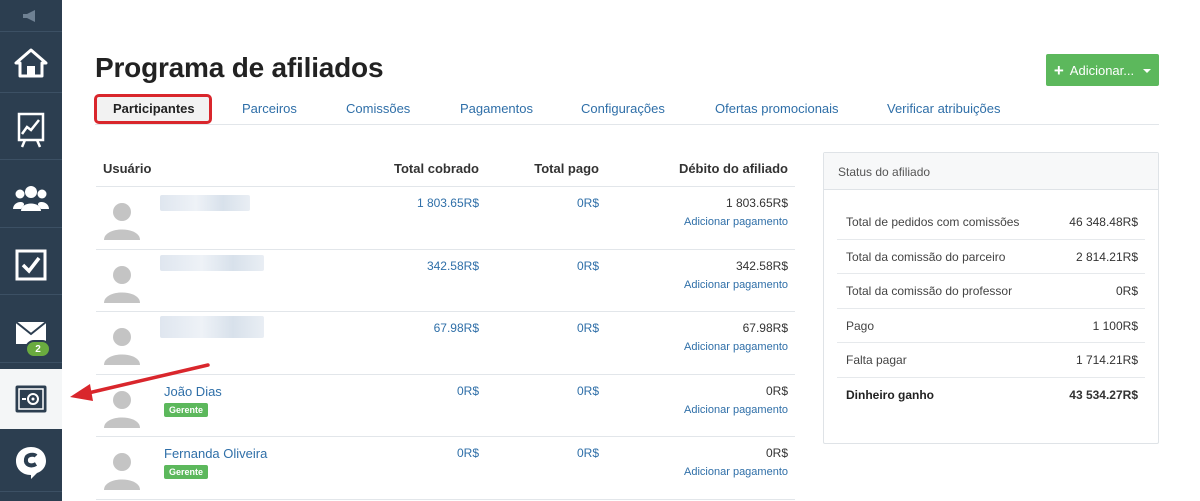 Image resolution: width=1200 pixels, height=501 pixels. I want to click on stat-row: Total da comissão do parceiro 2 814.21R$, so click(991, 257).